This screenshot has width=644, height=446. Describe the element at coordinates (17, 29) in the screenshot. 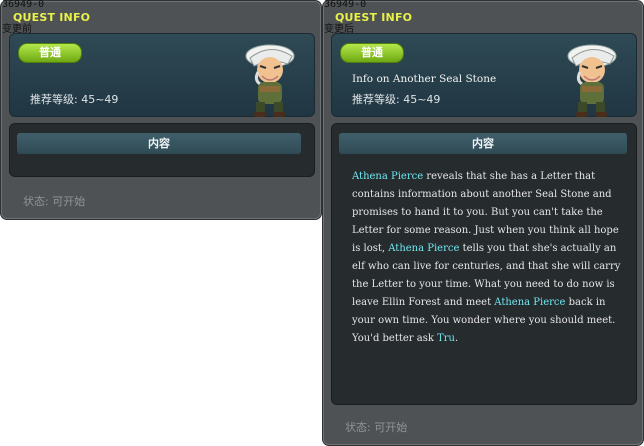

I see `variant-label: 变更前` at that location.